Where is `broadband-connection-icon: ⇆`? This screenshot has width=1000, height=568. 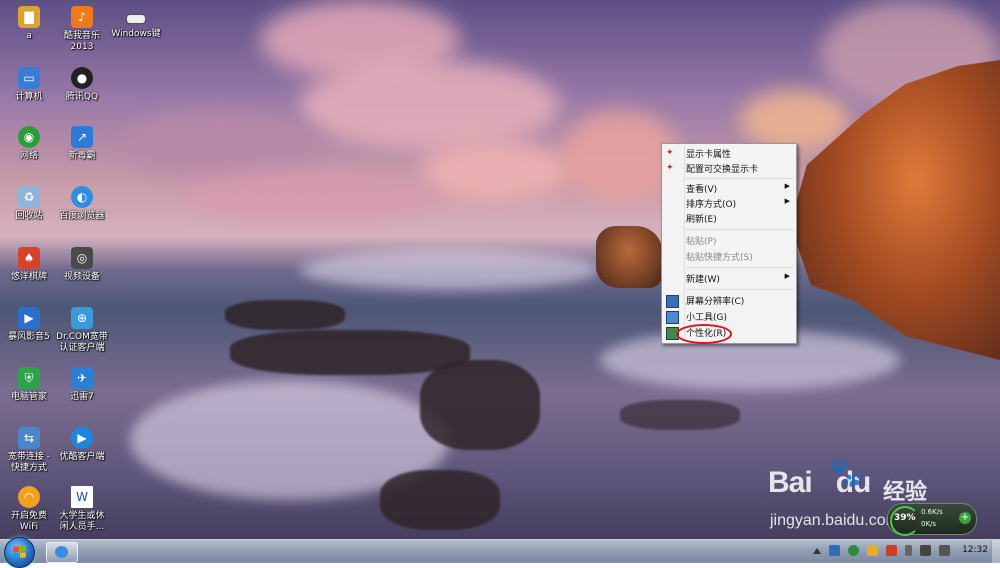
broadband-connection-icon: ⇆ is located at coordinates (29, 438).